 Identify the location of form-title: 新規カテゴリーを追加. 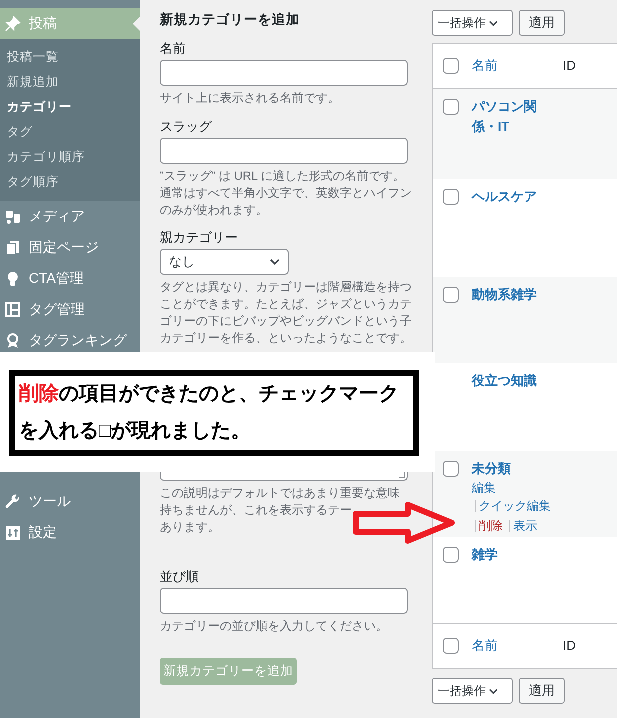
(230, 20).